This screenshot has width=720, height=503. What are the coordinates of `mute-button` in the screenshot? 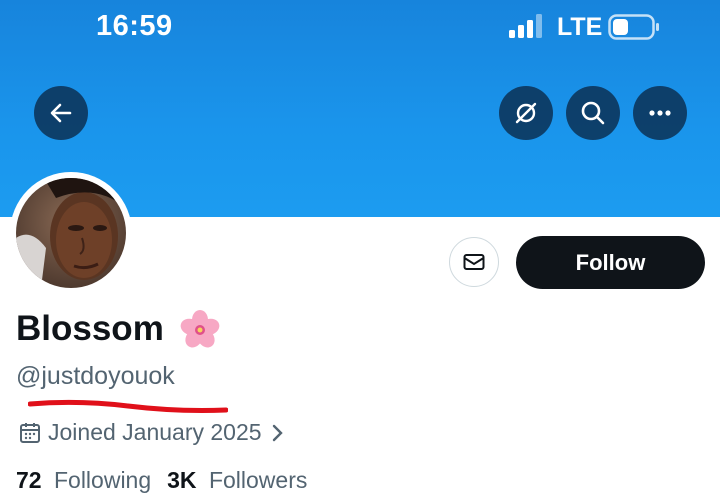 It's located at (526, 113).